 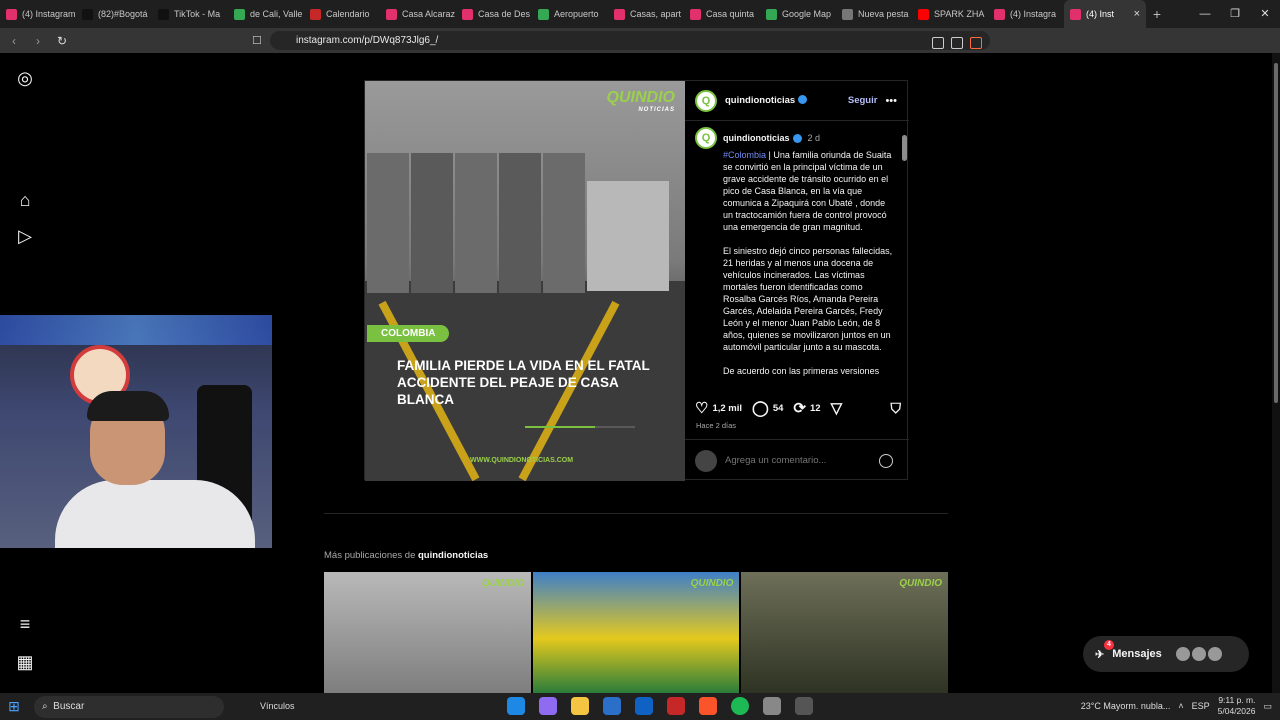 What do you see at coordinates (676, 706) in the screenshot?
I see `recorder-icon` at bounding box center [676, 706].